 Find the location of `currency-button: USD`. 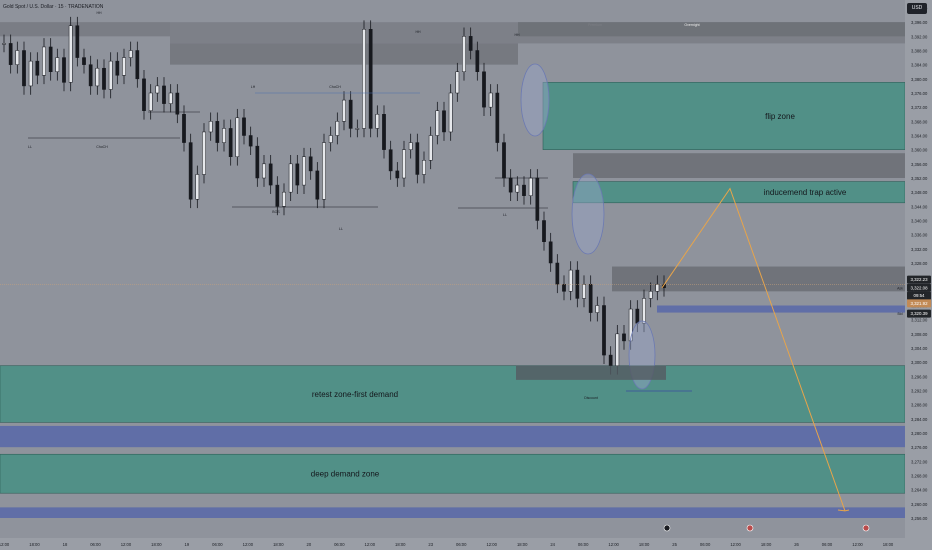

currency-button: USD is located at coordinates (917, 8).